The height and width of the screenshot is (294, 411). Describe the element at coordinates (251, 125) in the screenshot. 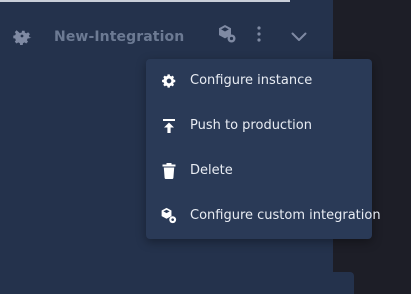

I see `menu-item-label: Push to production` at that location.